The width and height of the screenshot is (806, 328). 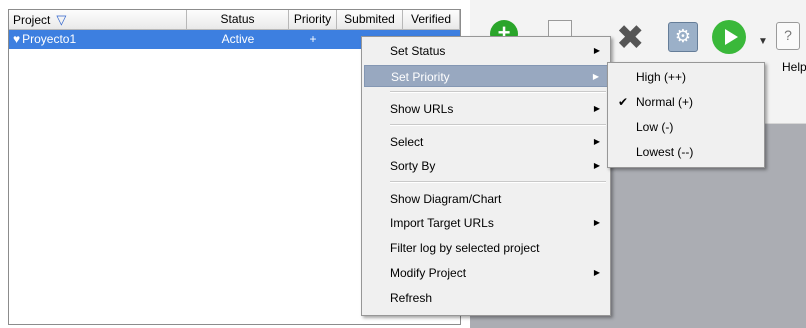 I want to click on submenu-item-label: Lowest (--), so click(x=665, y=152).